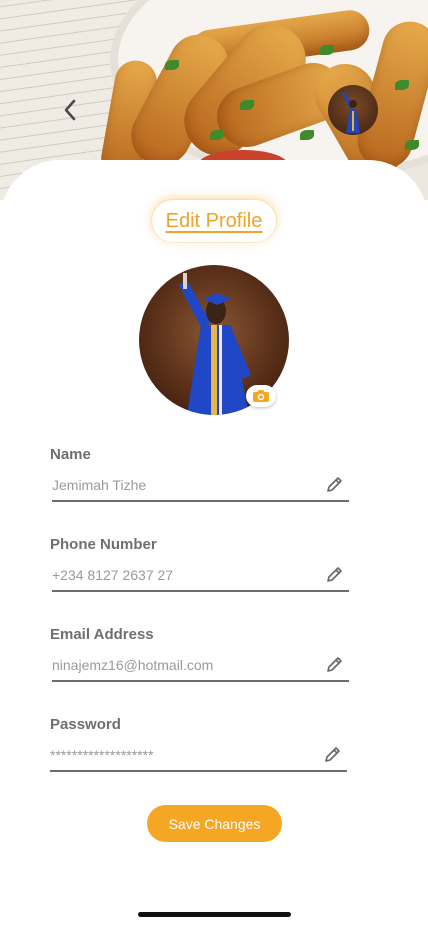  I want to click on password-label: Password, so click(85, 724).